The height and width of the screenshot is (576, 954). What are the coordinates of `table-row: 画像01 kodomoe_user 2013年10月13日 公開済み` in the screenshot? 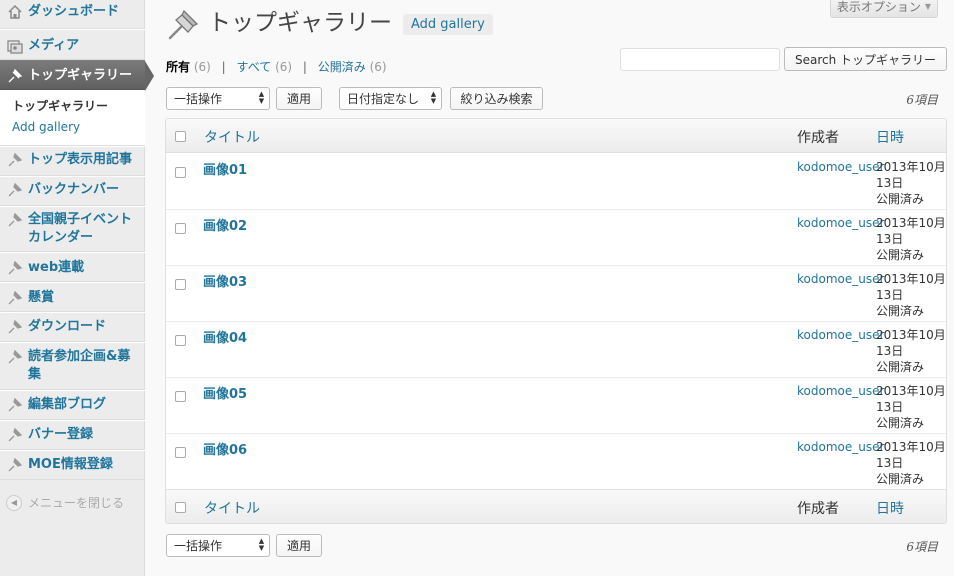 It's located at (556, 182).